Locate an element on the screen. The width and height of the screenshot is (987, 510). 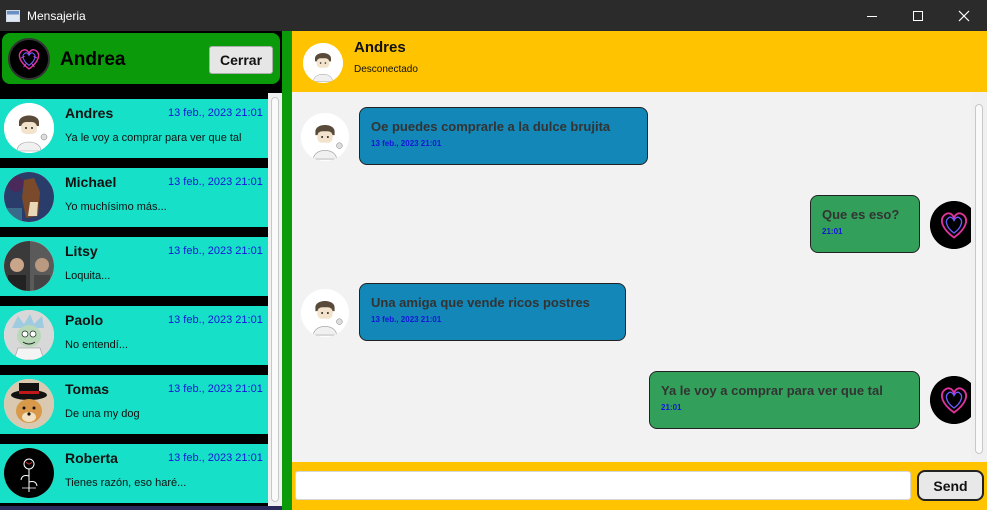
scientist-cartoon-avatar-icon is located at coordinates (29, 335).